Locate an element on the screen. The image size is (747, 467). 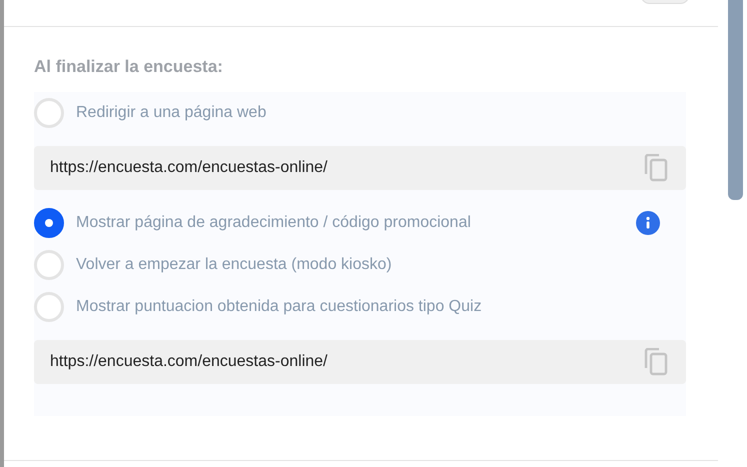
scrollbar-thumb is located at coordinates (735, 100).